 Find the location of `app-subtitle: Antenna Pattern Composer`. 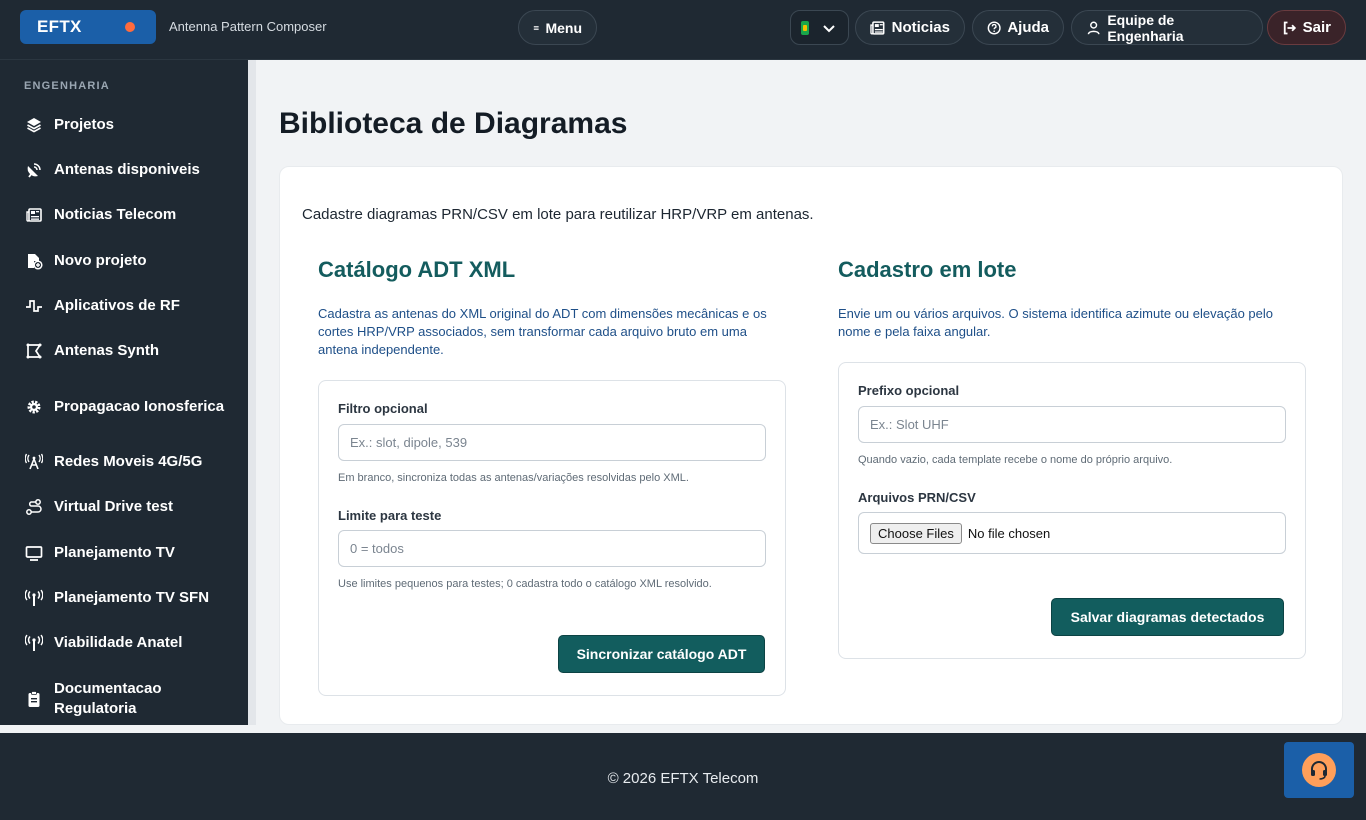

app-subtitle: Antenna Pattern Composer is located at coordinates (248, 26).